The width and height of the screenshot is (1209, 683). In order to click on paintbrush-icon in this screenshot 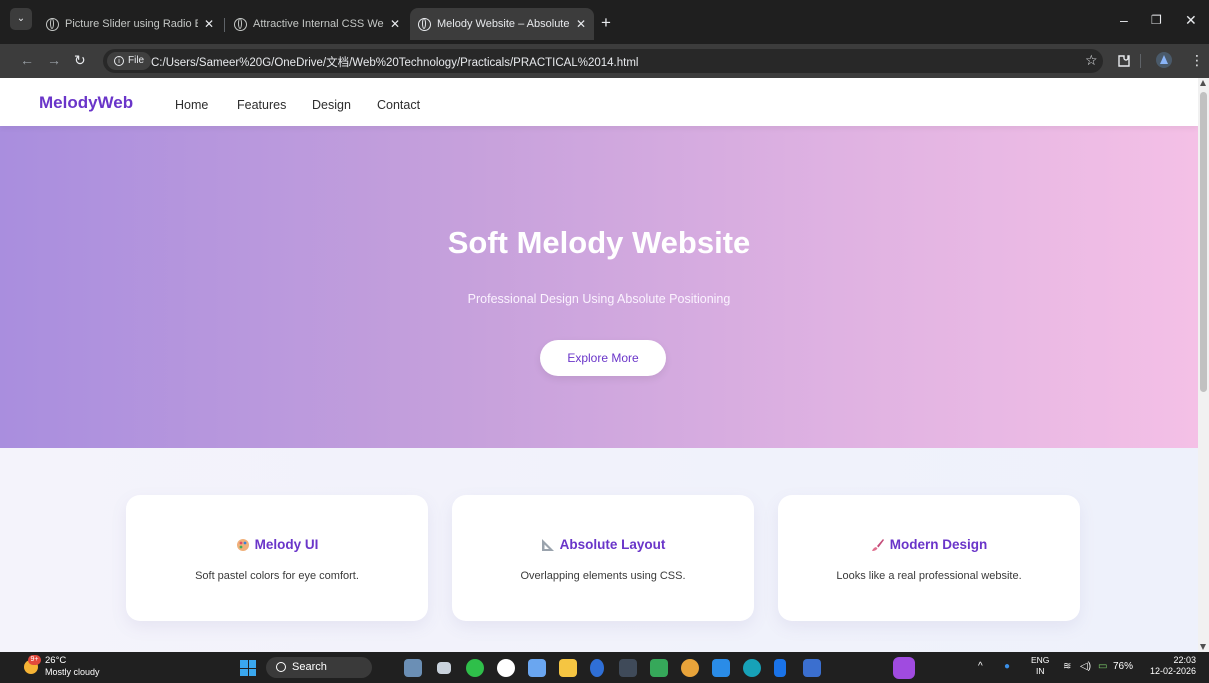, I will do `click(877, 545)`.